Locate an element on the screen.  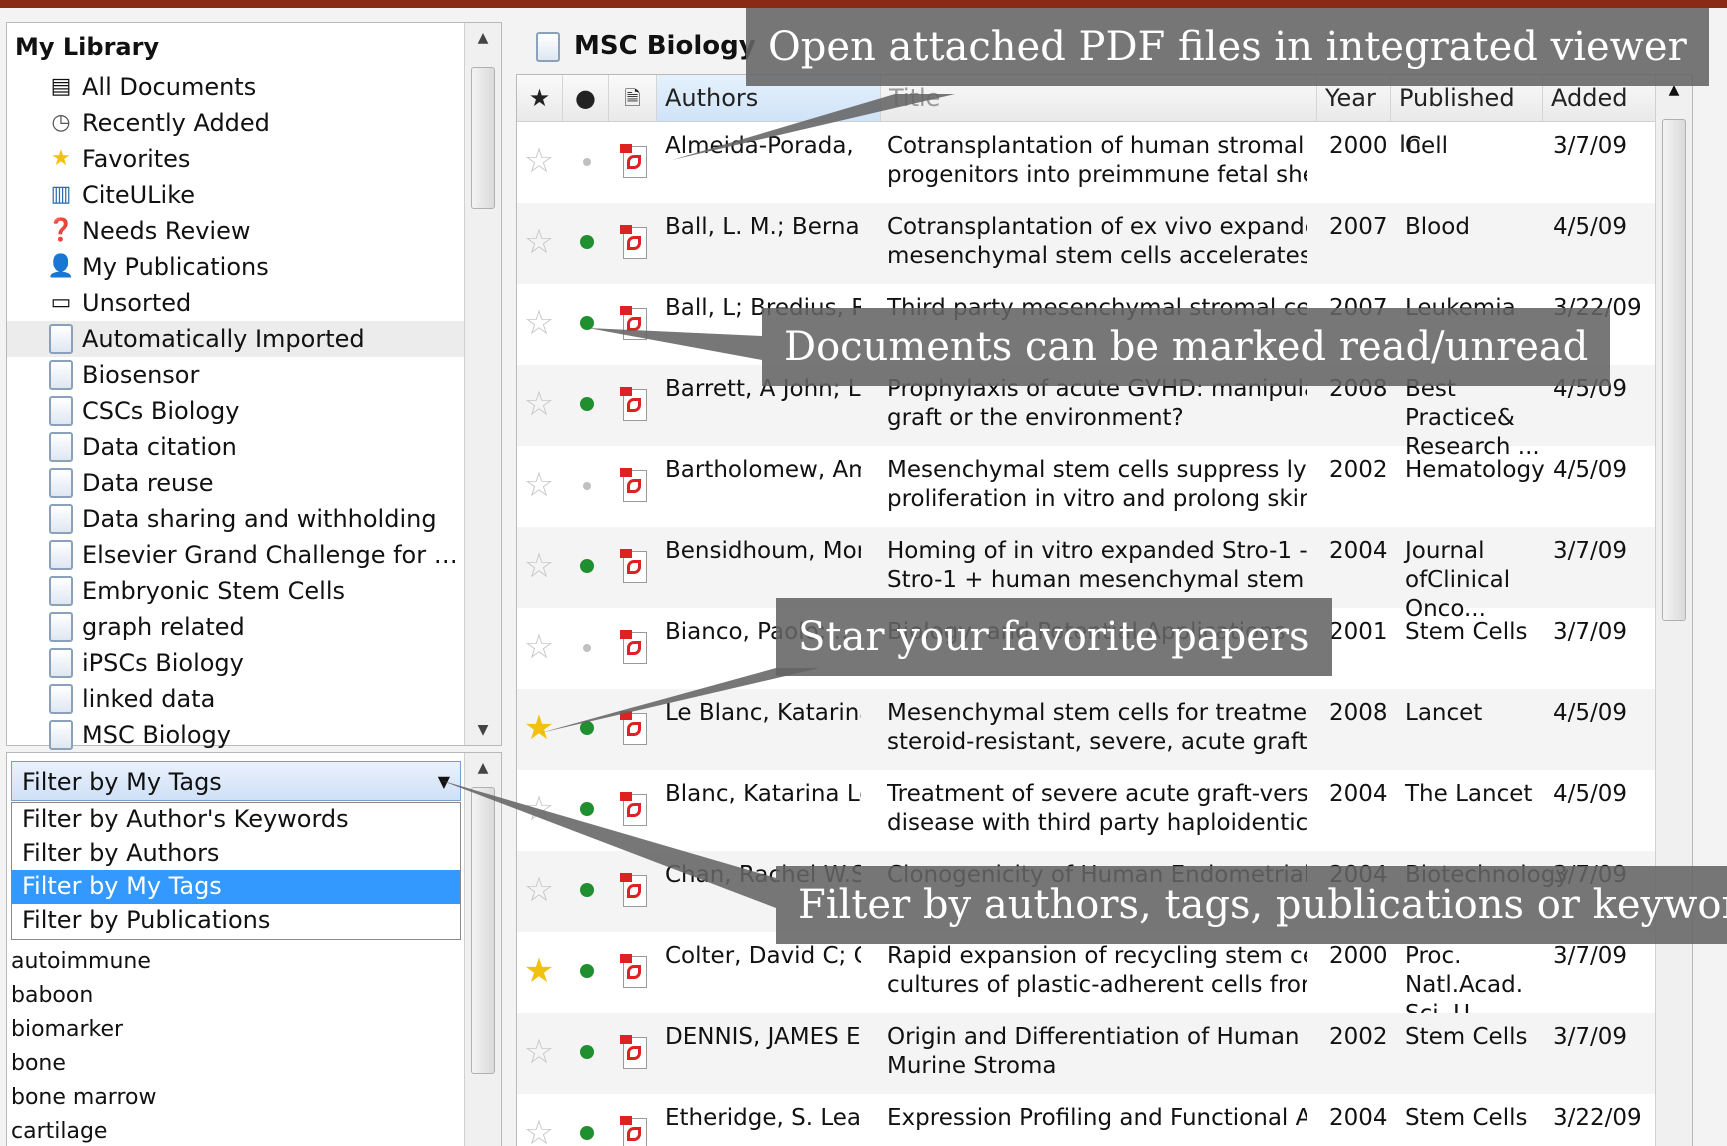
library-item: ▤ All Documents is located at coordinates (237, 87).